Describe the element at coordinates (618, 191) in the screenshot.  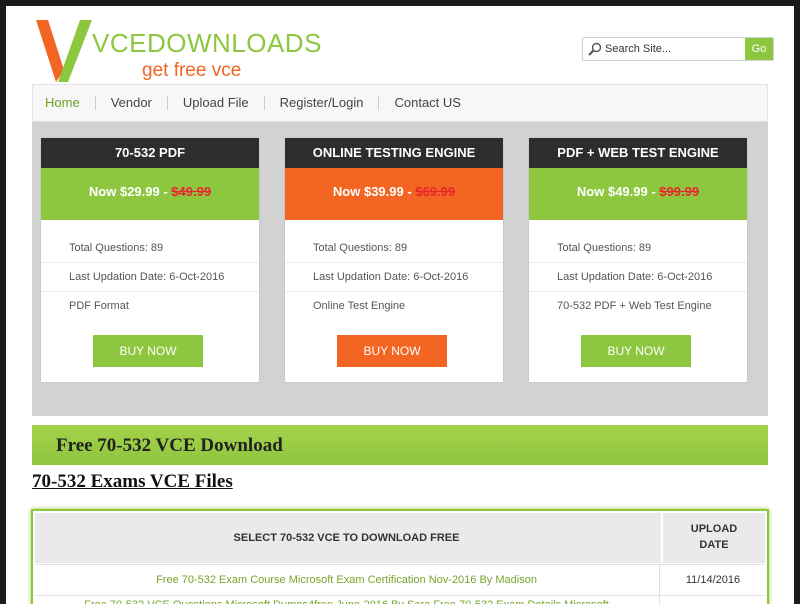
I see `price-now: Now $49.99 -` at that location.